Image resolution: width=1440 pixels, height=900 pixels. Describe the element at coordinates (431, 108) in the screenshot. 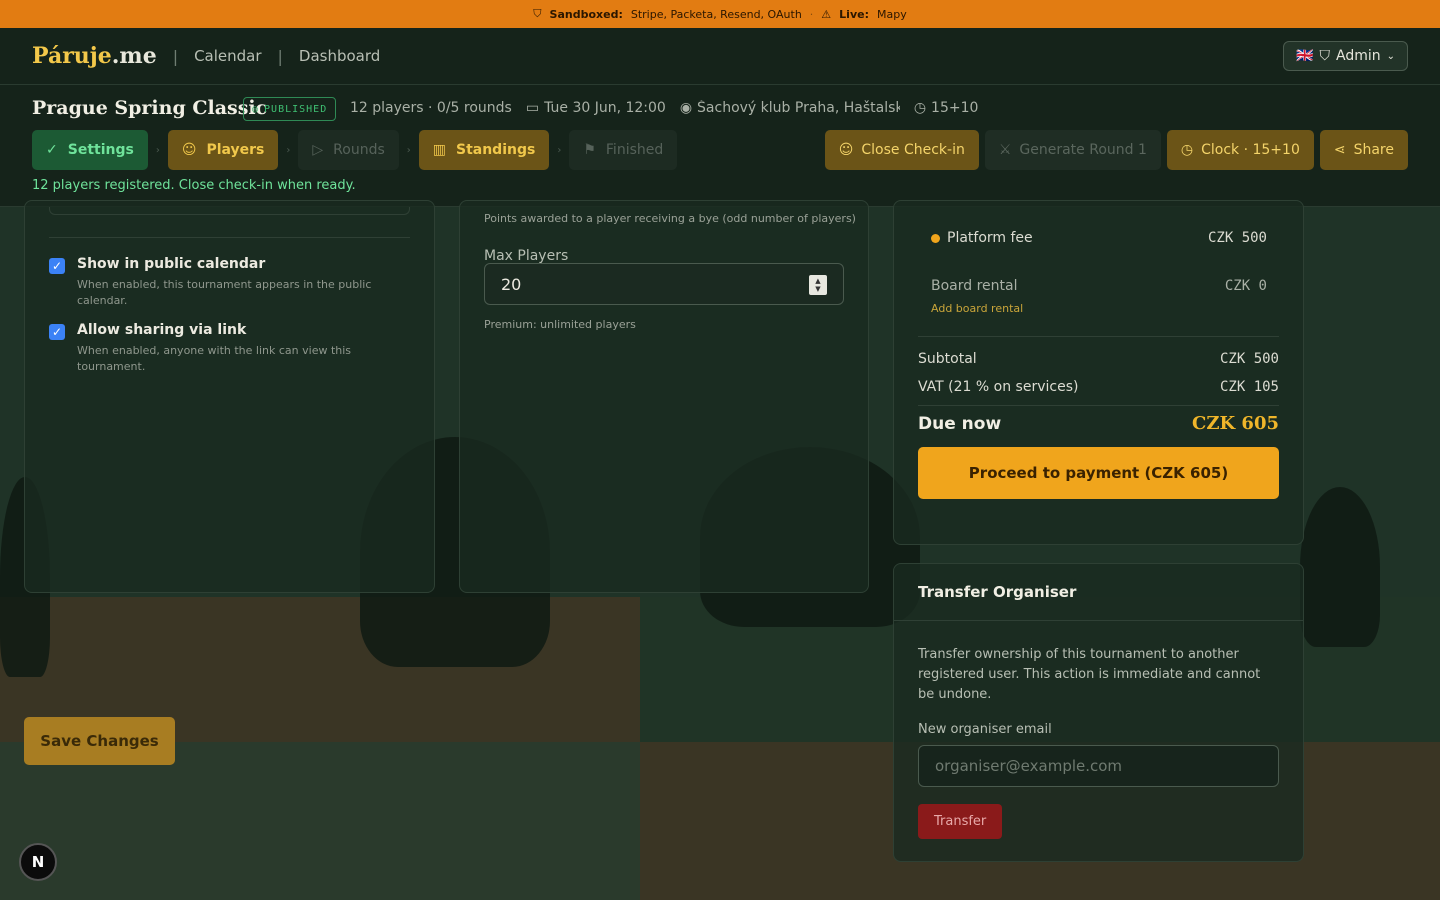

I see `players-rounds: 12 players · 0/5 rounds` at that location.